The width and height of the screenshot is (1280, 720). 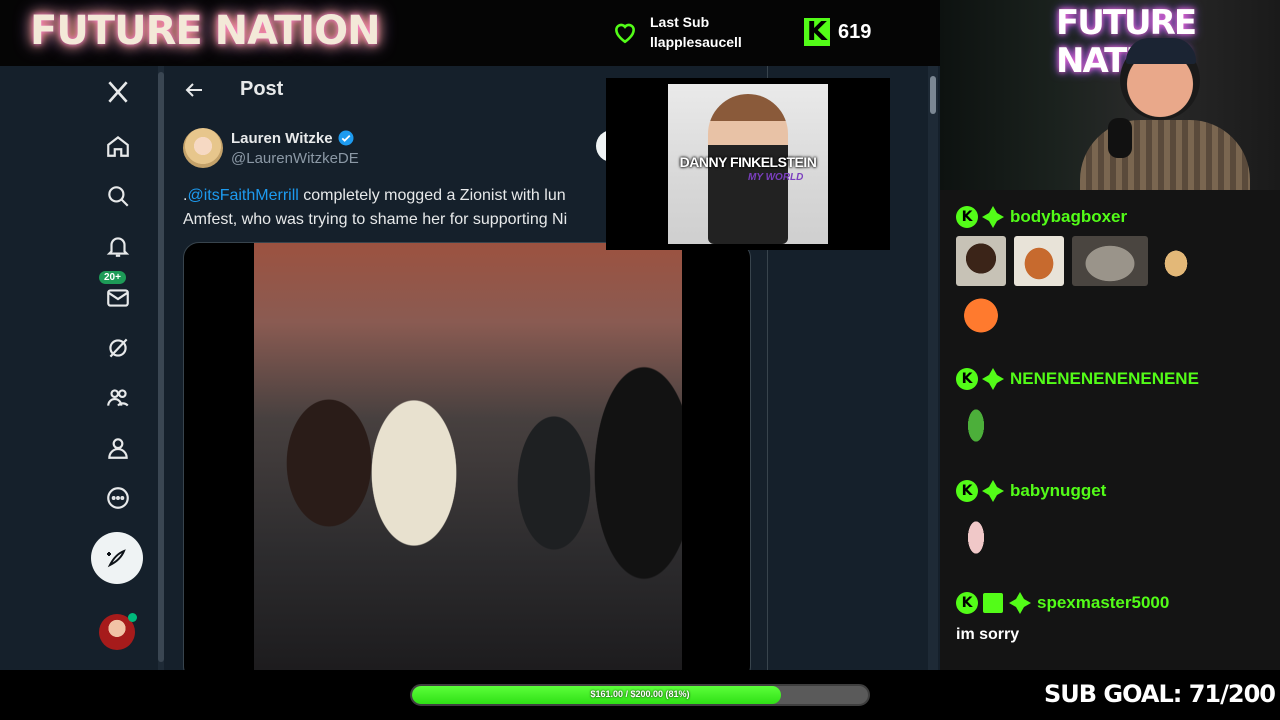 What do you see at coordinates (205, 31) in the screenshot?
I see `brand-title: FUTURE NATION` at bounding box center [205, 31].